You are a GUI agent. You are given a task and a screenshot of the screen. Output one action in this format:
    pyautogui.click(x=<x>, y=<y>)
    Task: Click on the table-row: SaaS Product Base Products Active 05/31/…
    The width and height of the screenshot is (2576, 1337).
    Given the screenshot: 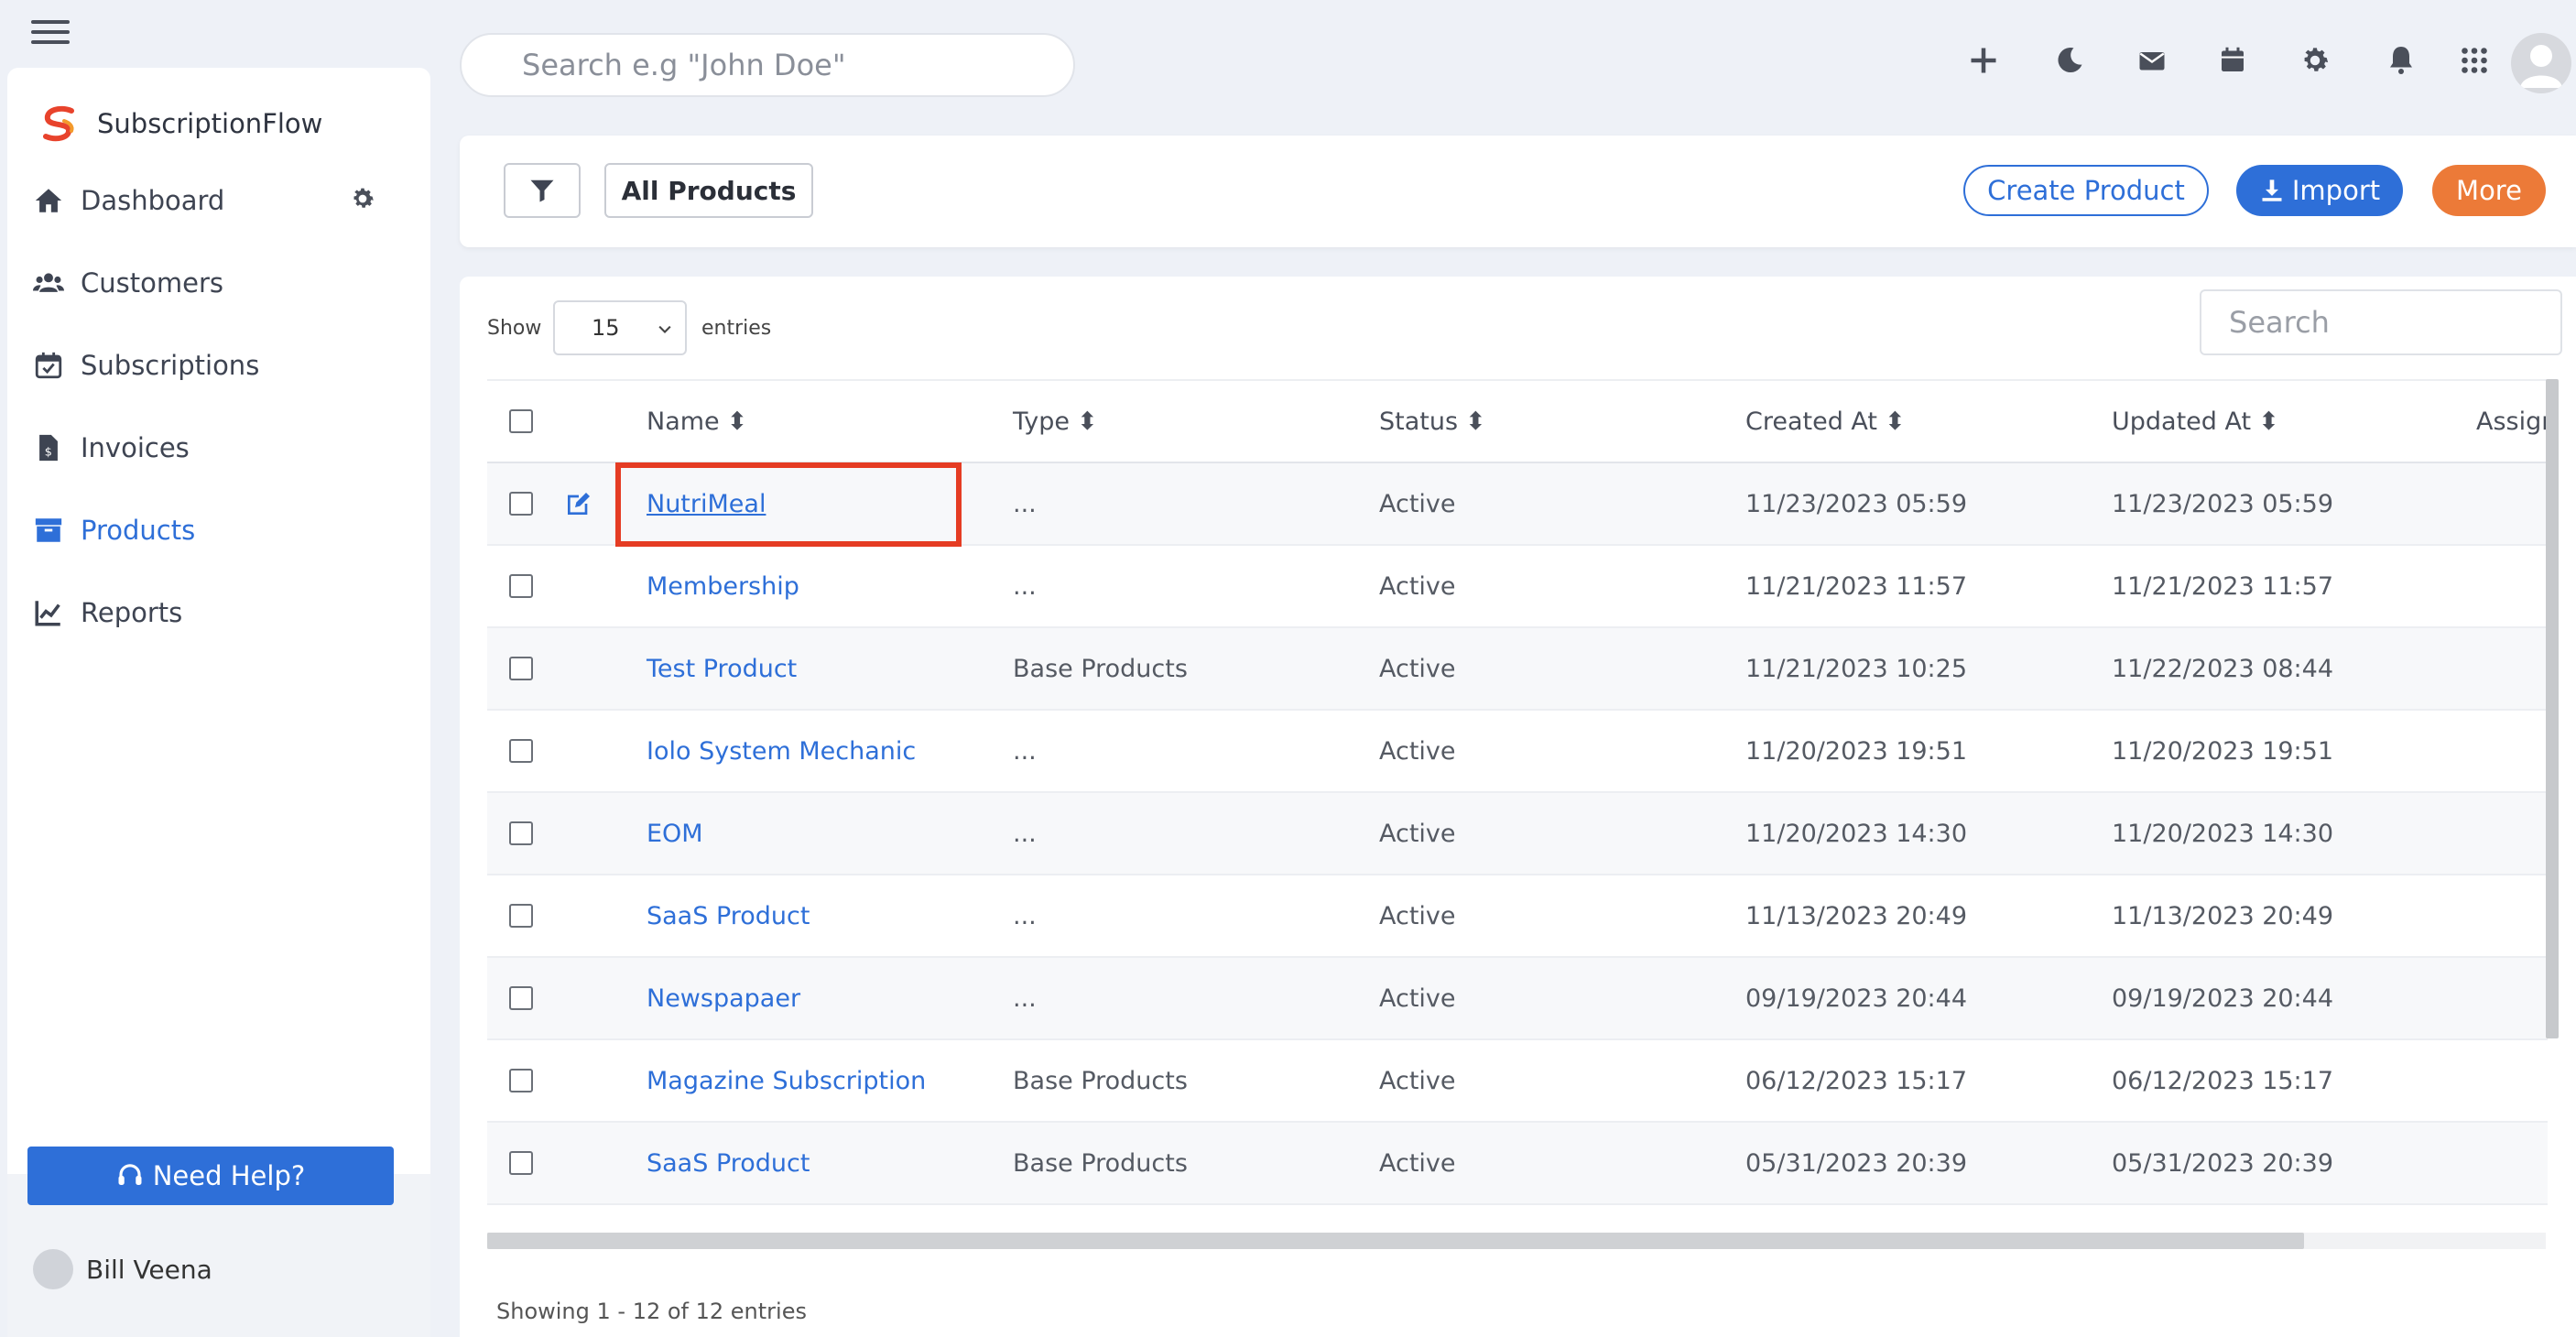 What is the action you would take?
    pyautogui.click(x=1517, y=1164)
    